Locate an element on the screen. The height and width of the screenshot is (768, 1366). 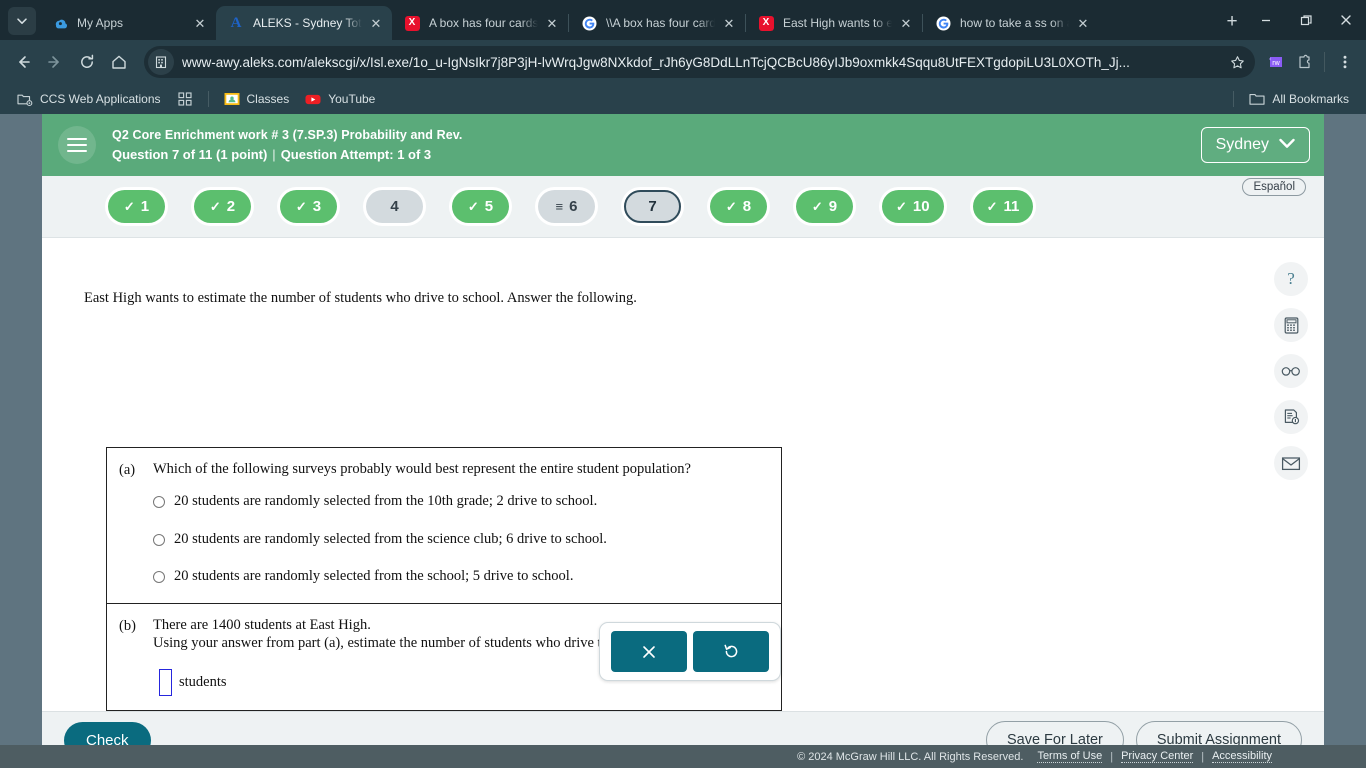
three-dot-menu-icon is located at coordinates (1345, 62).